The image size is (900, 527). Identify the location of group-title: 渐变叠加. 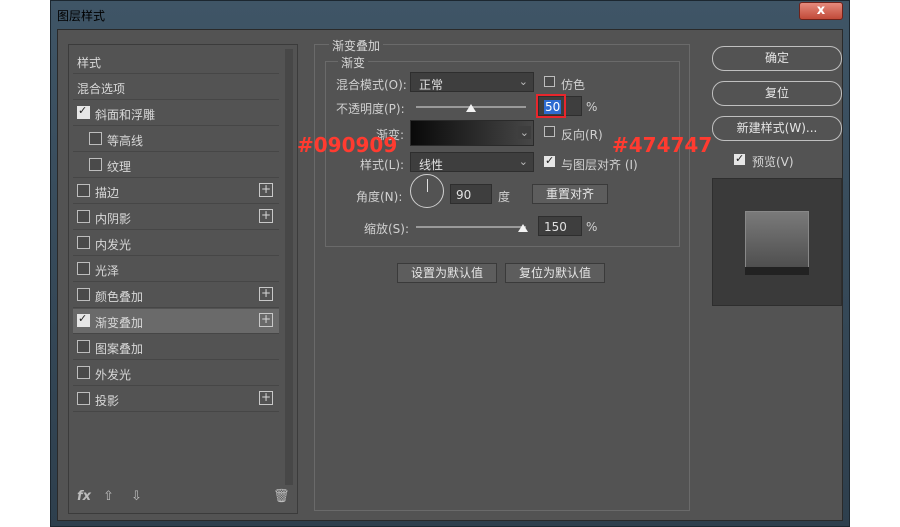
(356, 45).